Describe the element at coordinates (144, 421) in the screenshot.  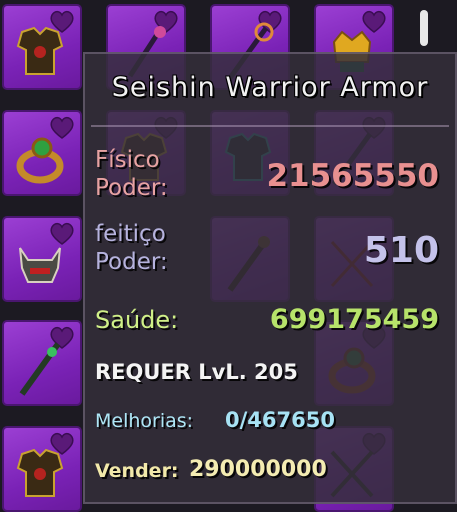
I see `upgrades-label: Melhorias:` at that location.